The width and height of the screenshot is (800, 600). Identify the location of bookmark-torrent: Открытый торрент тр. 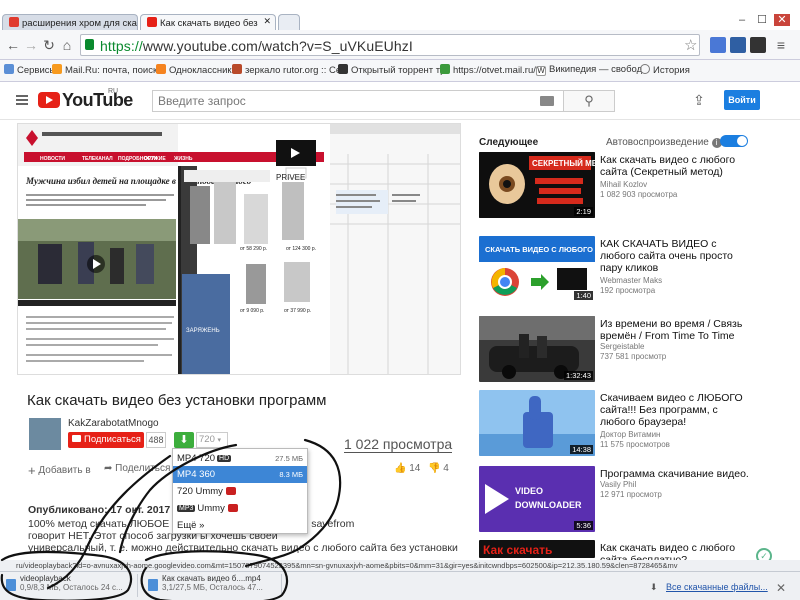
(391, 70).